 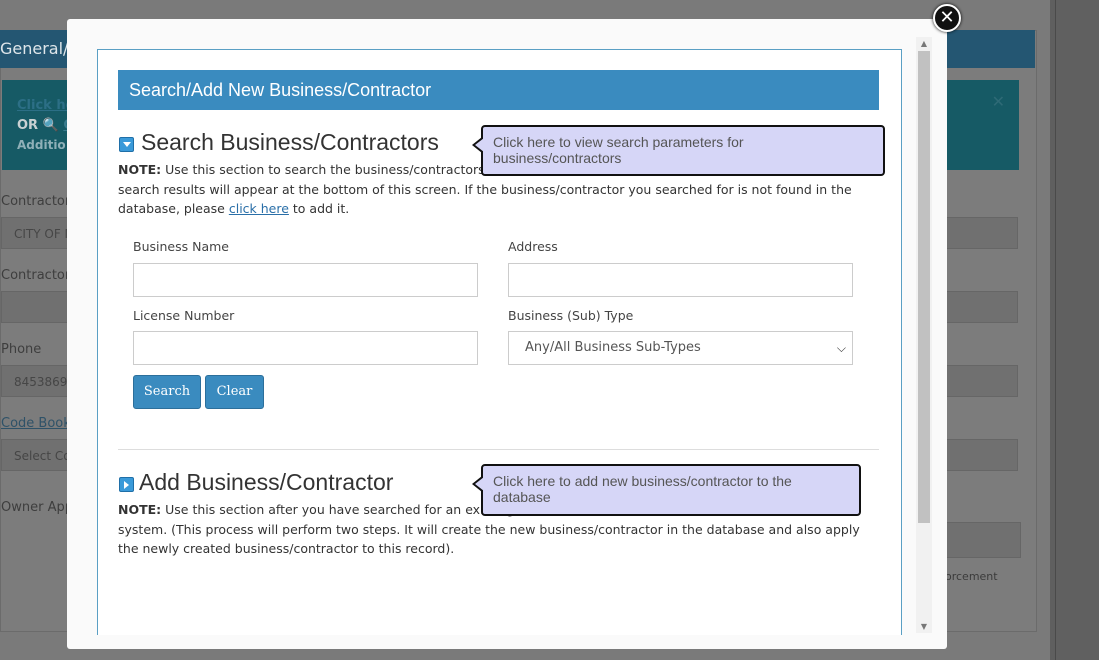 I want to click on chevron-down-icon: ⌵, so click(x=841, y=348).